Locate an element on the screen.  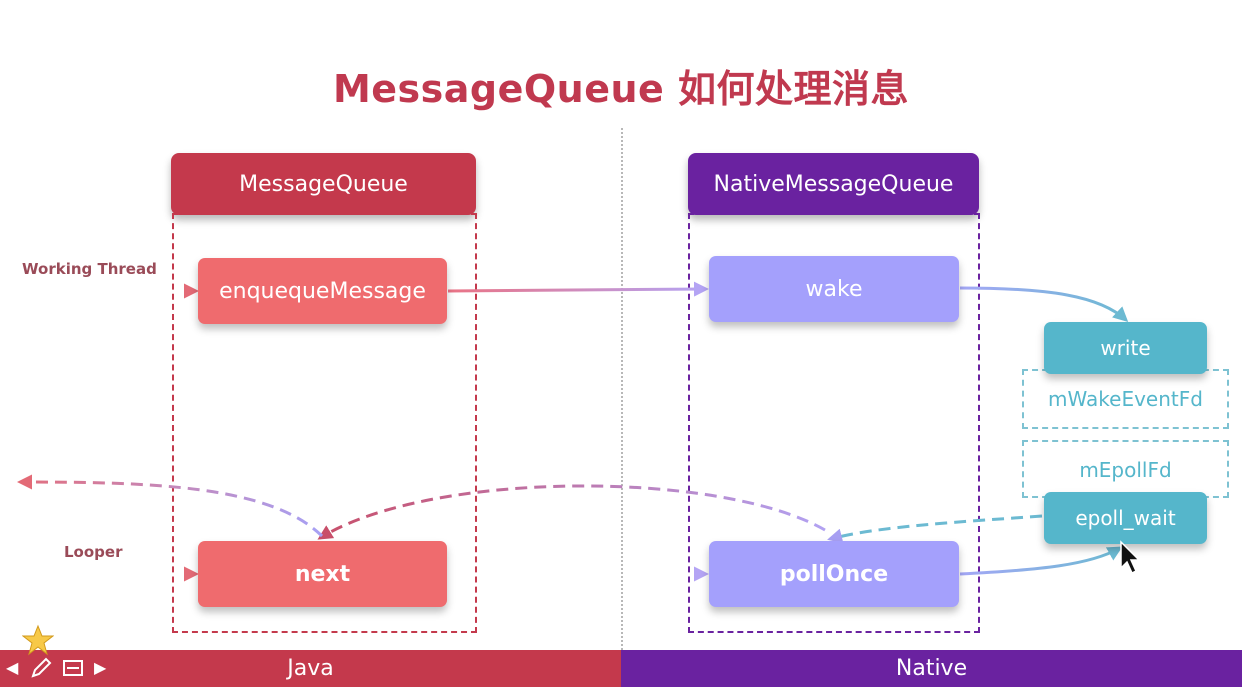
epoll-fd-box: mEpollFd is located at coordinates (1125, 469).